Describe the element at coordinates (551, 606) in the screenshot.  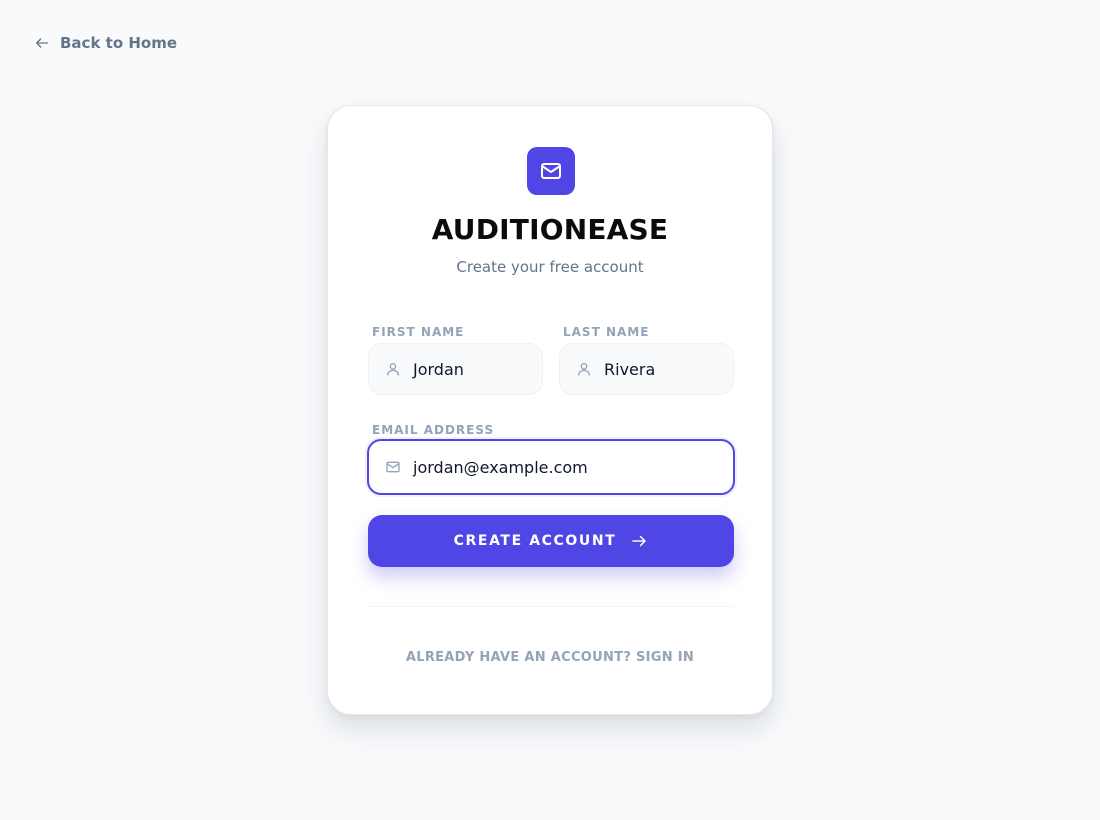
I see `divider` at that location.